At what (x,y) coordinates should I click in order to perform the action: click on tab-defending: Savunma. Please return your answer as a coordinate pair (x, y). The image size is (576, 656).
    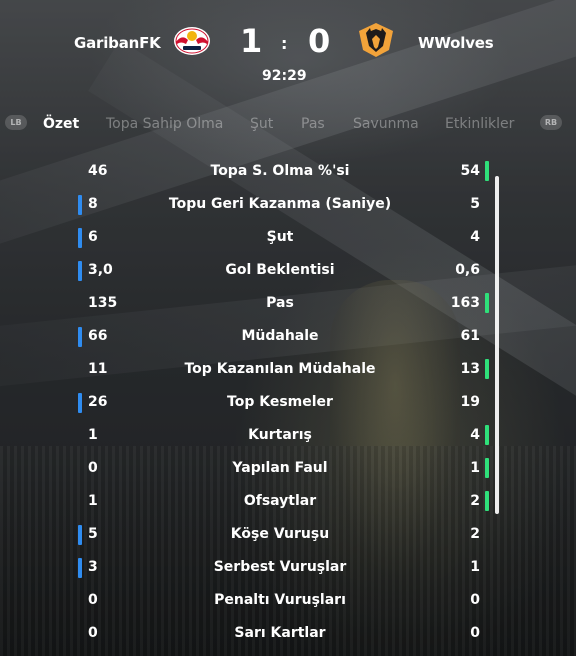
    Looking at the image, I should click on (386, 124).